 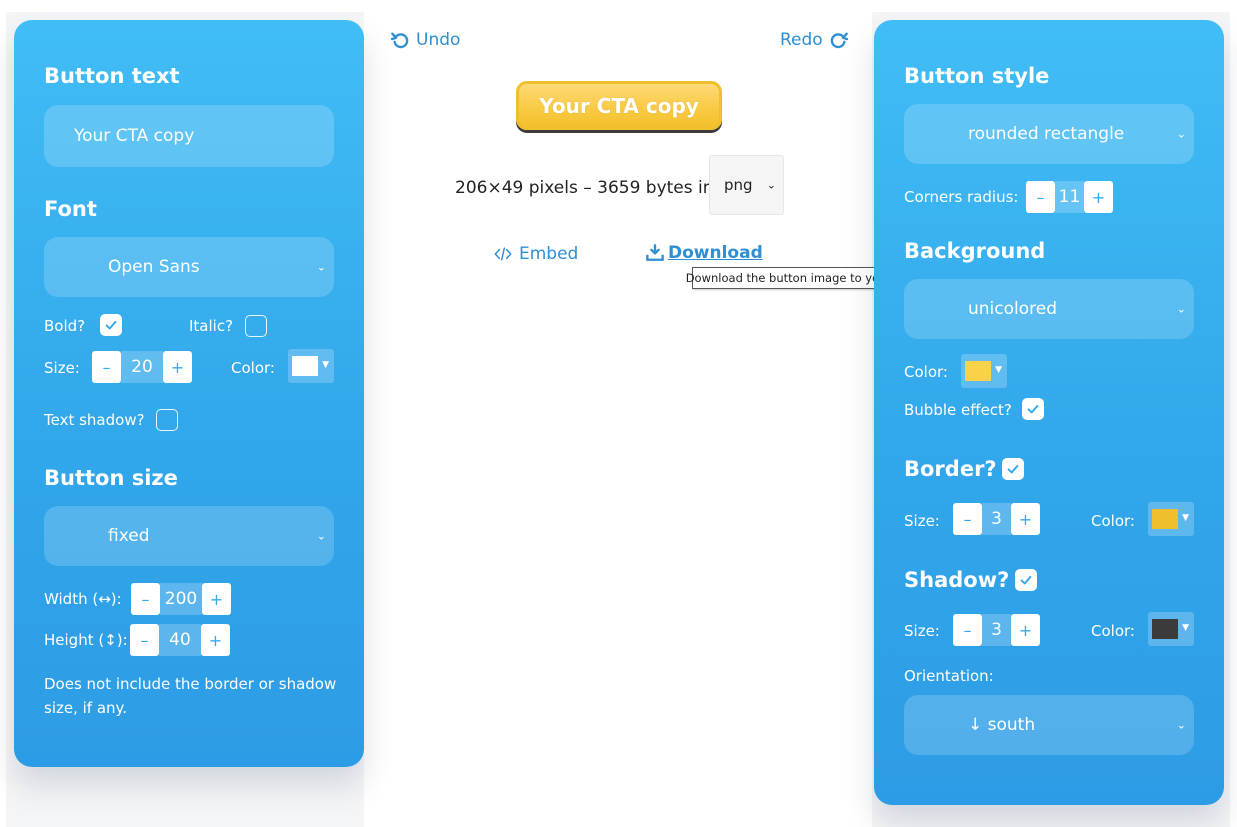 What do you see at coordinates (94, 420) in the screenshot?
I see `text-shadow-label: Text shadow?` at bounding box center [94, 420].